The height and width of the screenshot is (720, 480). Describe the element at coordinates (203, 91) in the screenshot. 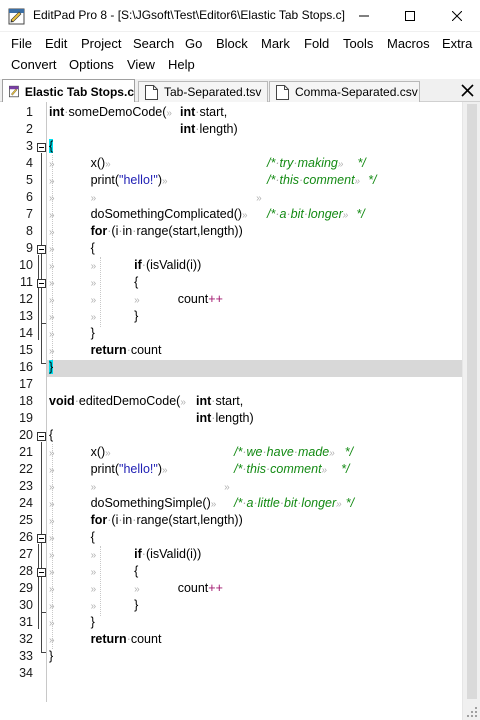

I see `tab-tab-separated: Tab-Separated.tsv` at that location.